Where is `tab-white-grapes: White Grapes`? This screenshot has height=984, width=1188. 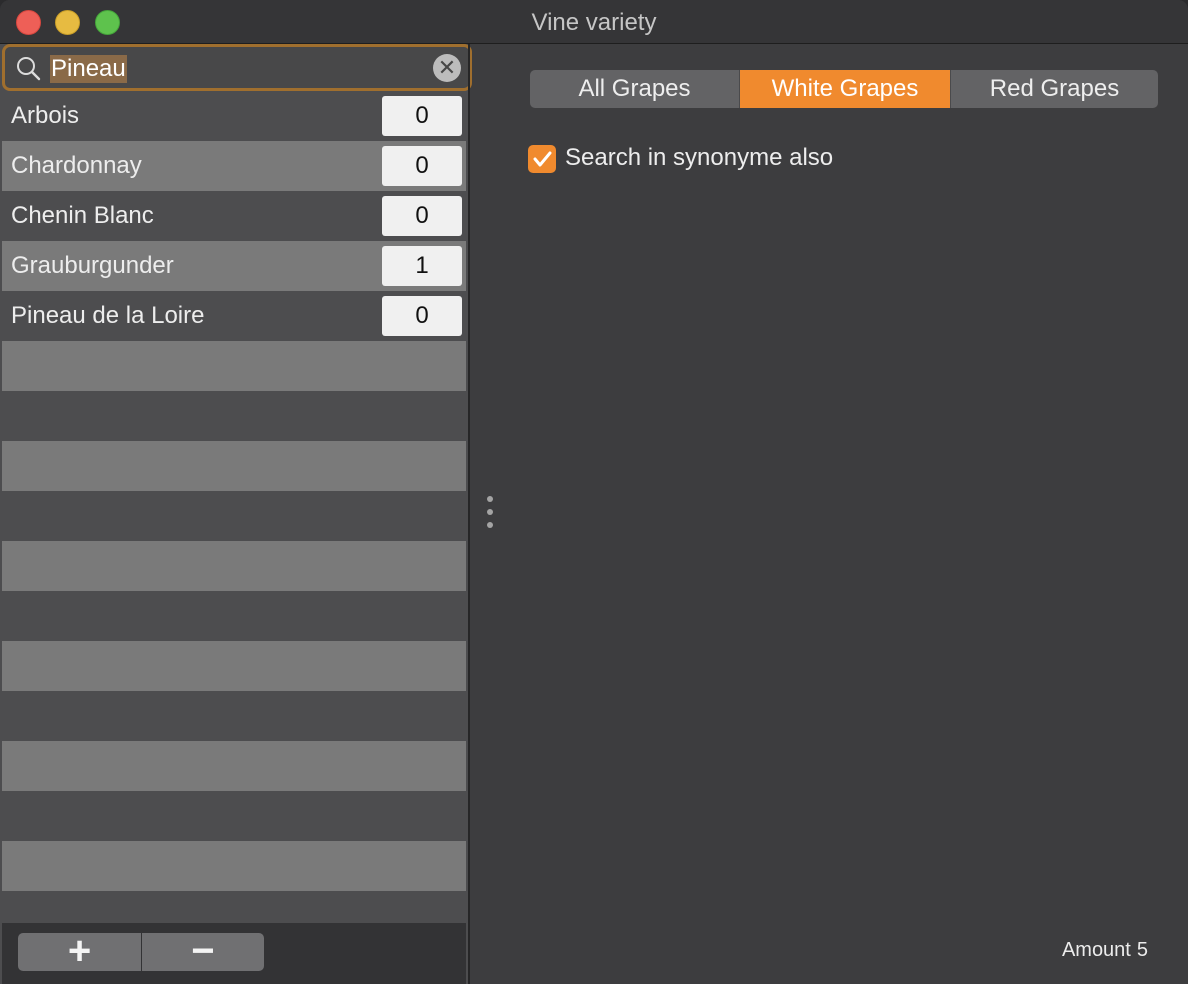
tab-white-grapes: White Grapes is located at coordinates (845, 89).